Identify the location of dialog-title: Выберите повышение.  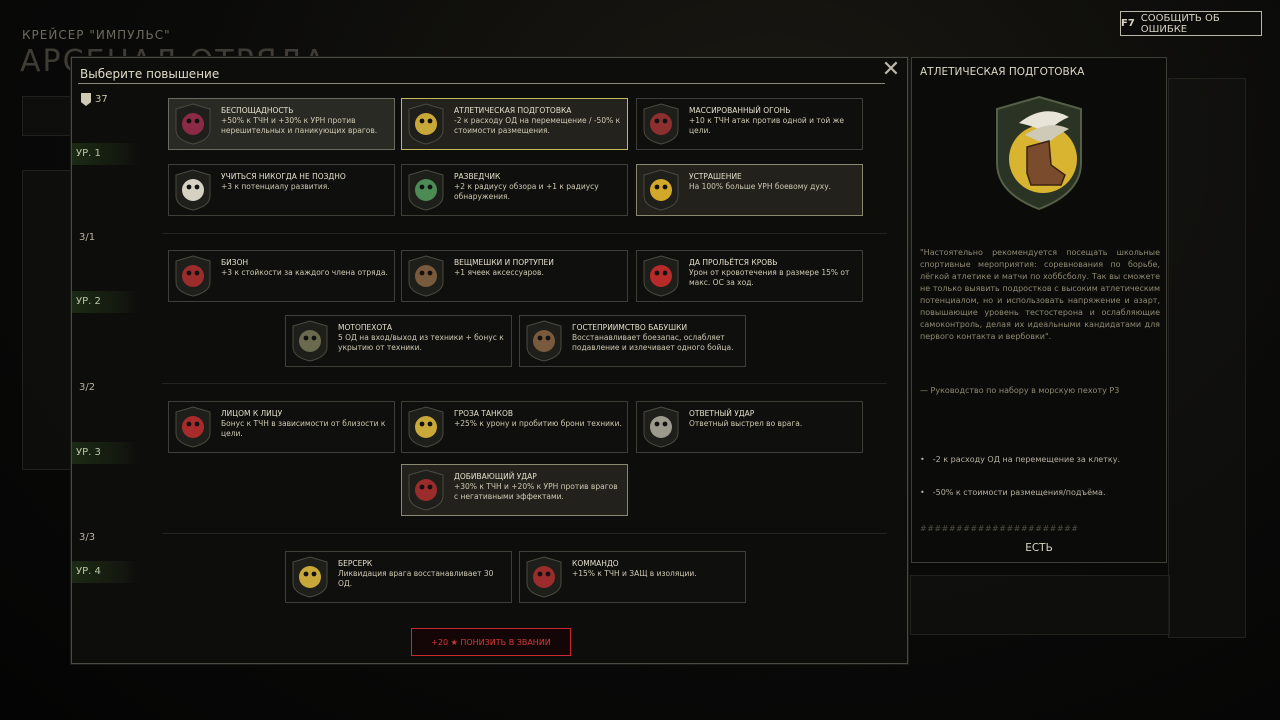
(150, 74).